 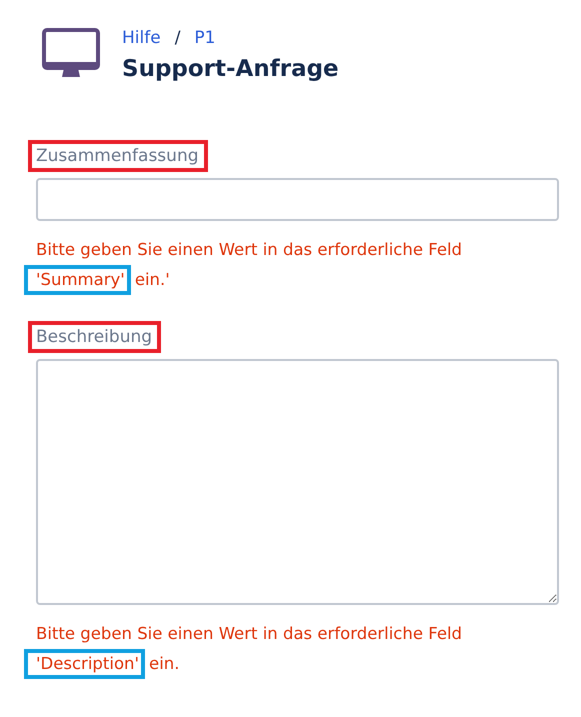 I want to click on highlighted-field-name: 'Description', so click(x=85, y=664).